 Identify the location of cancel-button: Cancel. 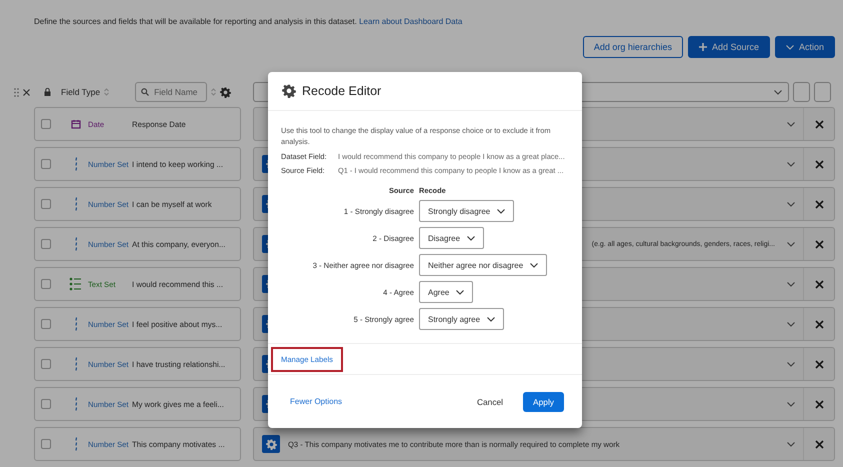
(490, 402).